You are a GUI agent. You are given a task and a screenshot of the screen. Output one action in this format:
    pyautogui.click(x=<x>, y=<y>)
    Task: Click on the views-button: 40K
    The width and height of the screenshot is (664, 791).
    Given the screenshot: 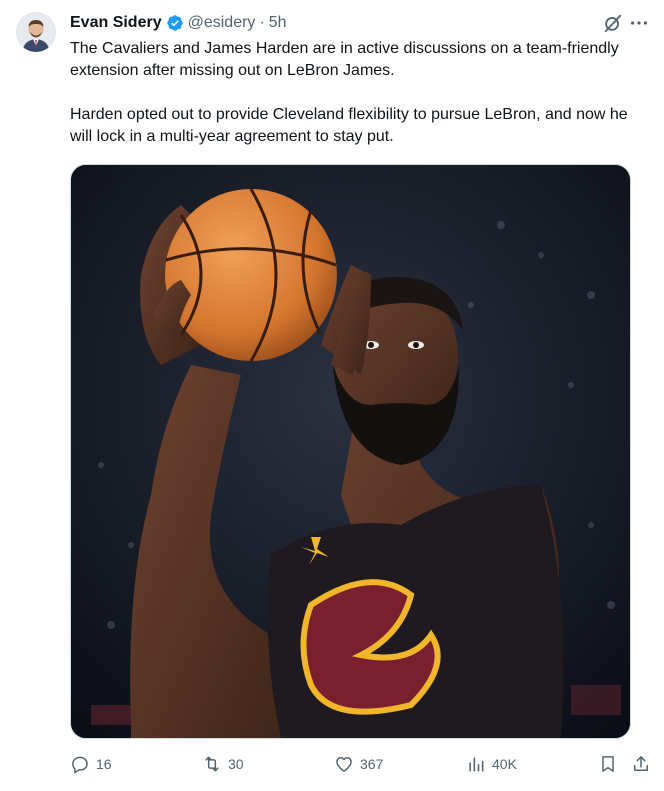 What is the action you would take?
    pyautogui.click(x=491, y=764)
    